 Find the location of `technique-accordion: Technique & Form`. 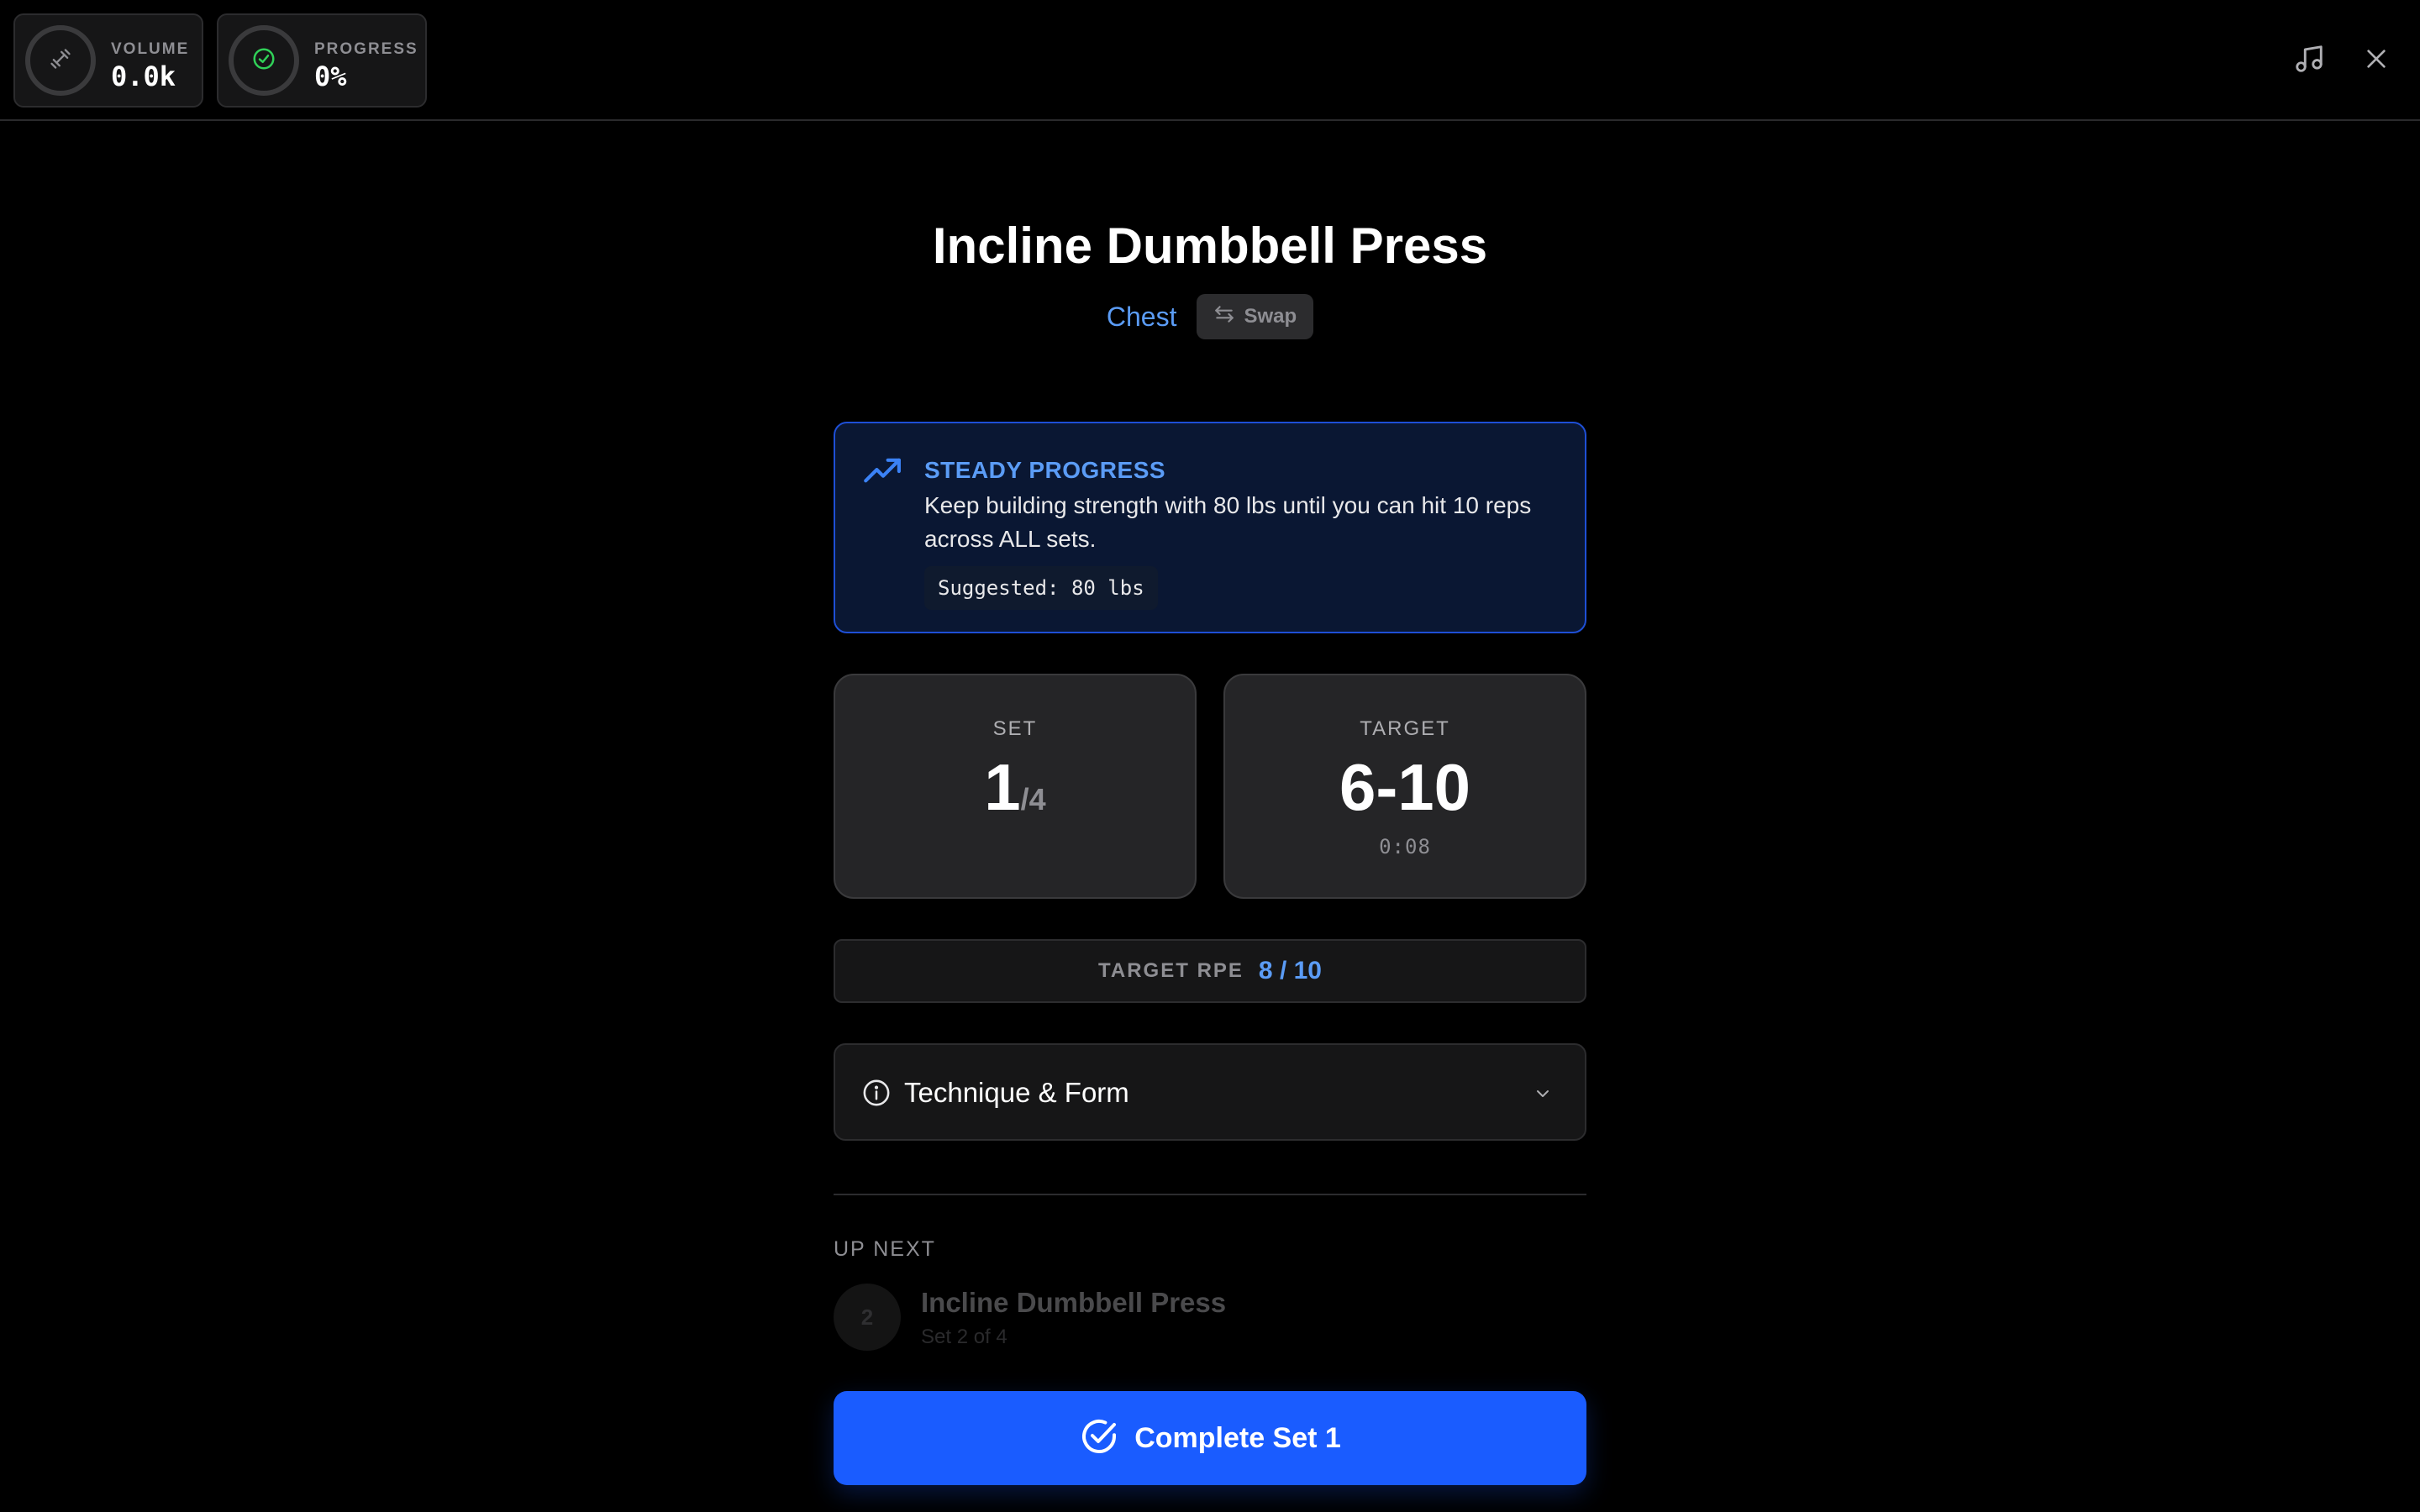

technique-accordion: Technique & Form is located at coordinates (1210, 1092).